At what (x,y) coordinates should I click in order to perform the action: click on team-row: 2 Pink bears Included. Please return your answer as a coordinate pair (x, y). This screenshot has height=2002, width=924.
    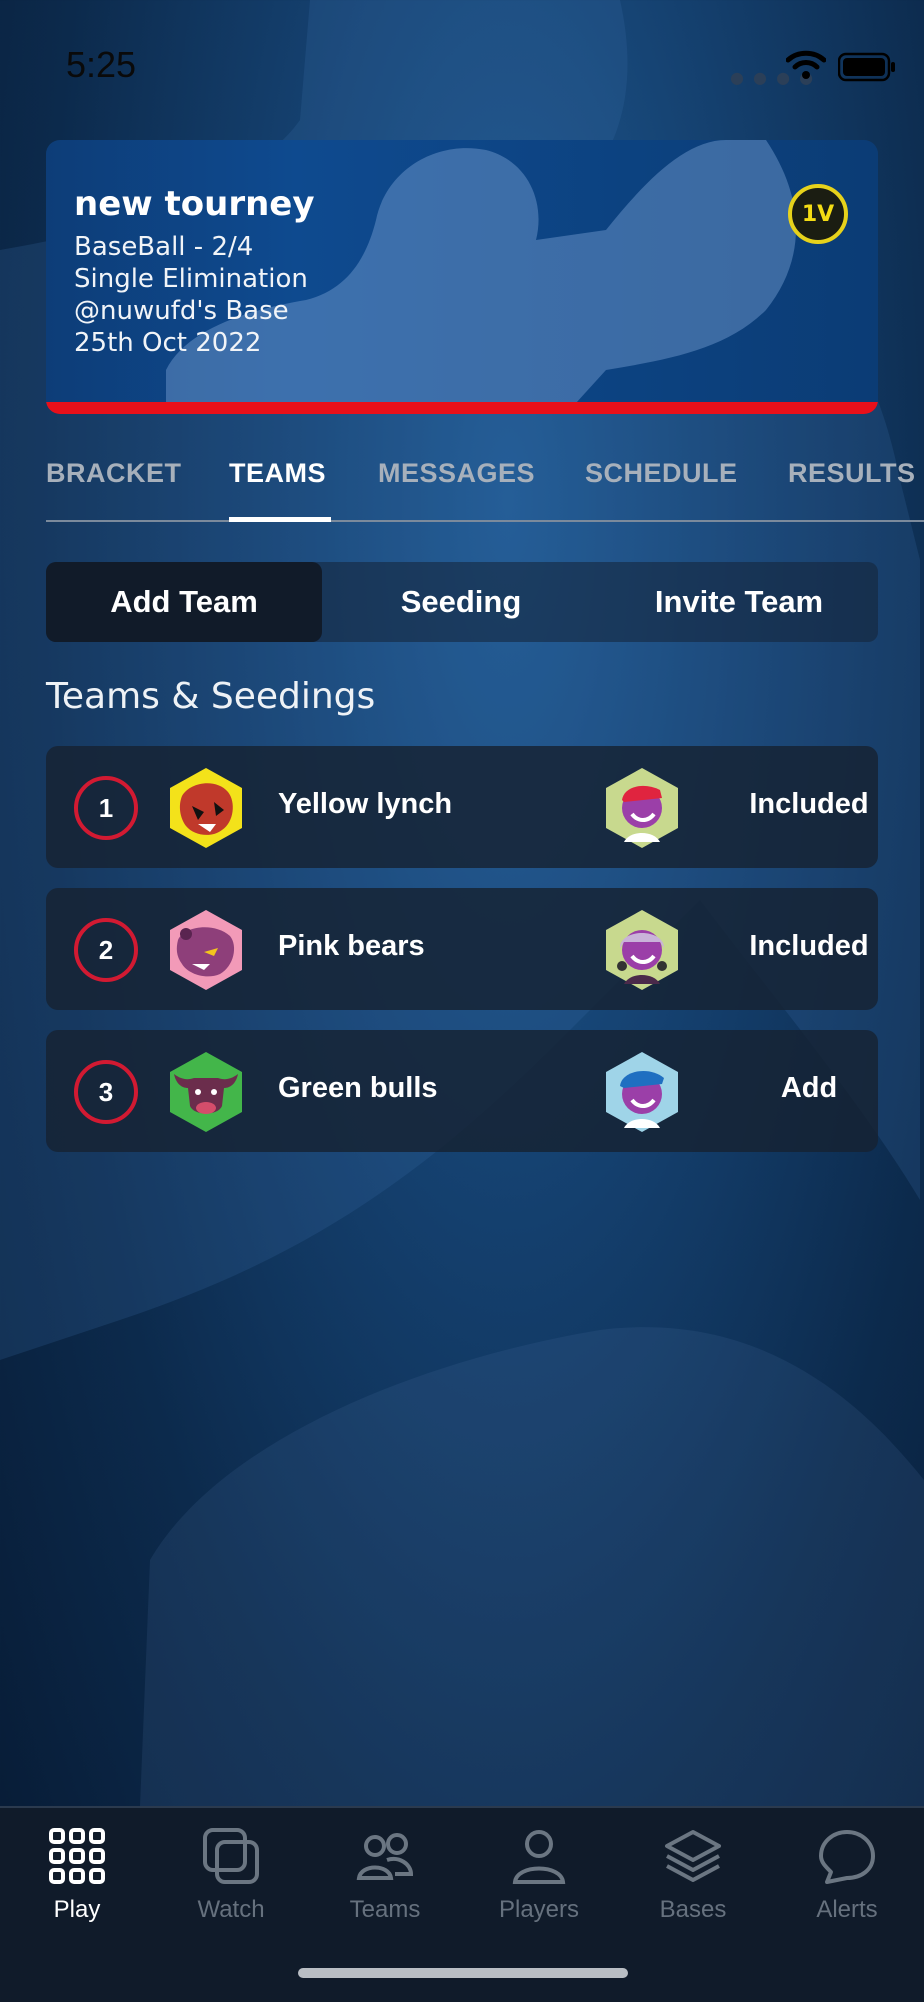
    Looking at the image, I should click on (462, 949).